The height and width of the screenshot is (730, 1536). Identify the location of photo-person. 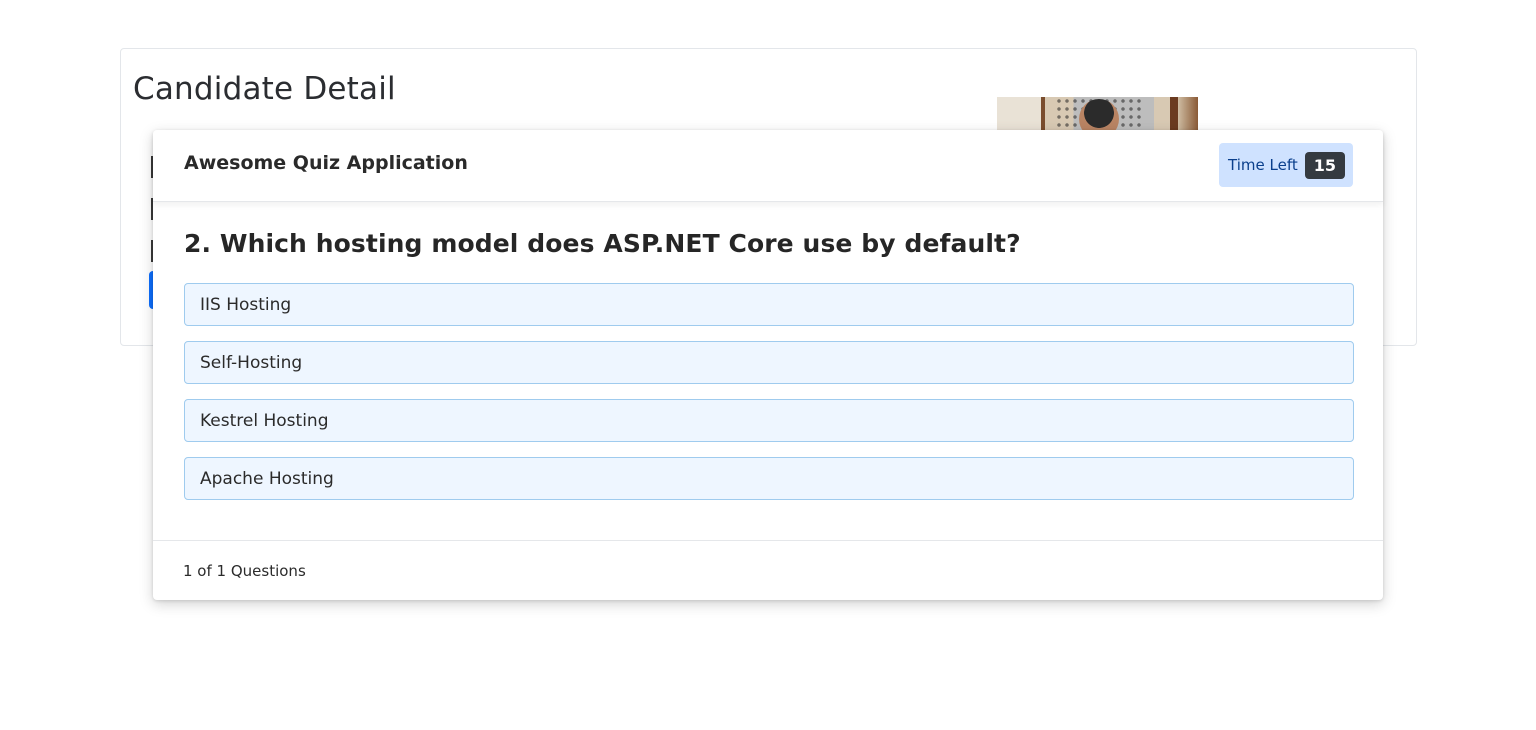
(1099, 115).